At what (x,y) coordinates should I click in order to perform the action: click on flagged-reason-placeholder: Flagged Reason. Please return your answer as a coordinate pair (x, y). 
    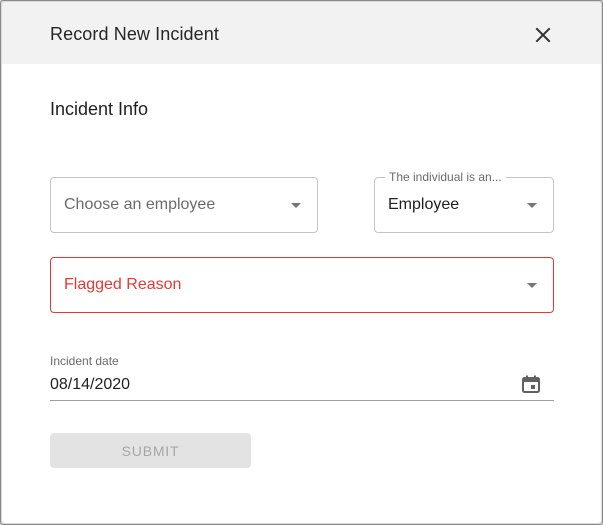
    Looking at the image, I should click on (123, 284).